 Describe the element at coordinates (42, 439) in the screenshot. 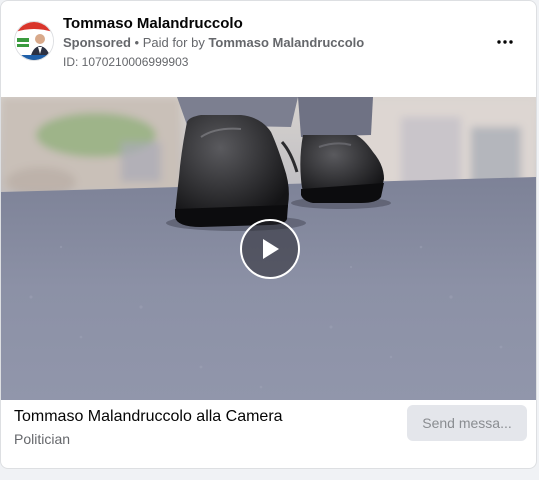

I see `footer-subtitle: Politician` at that location.